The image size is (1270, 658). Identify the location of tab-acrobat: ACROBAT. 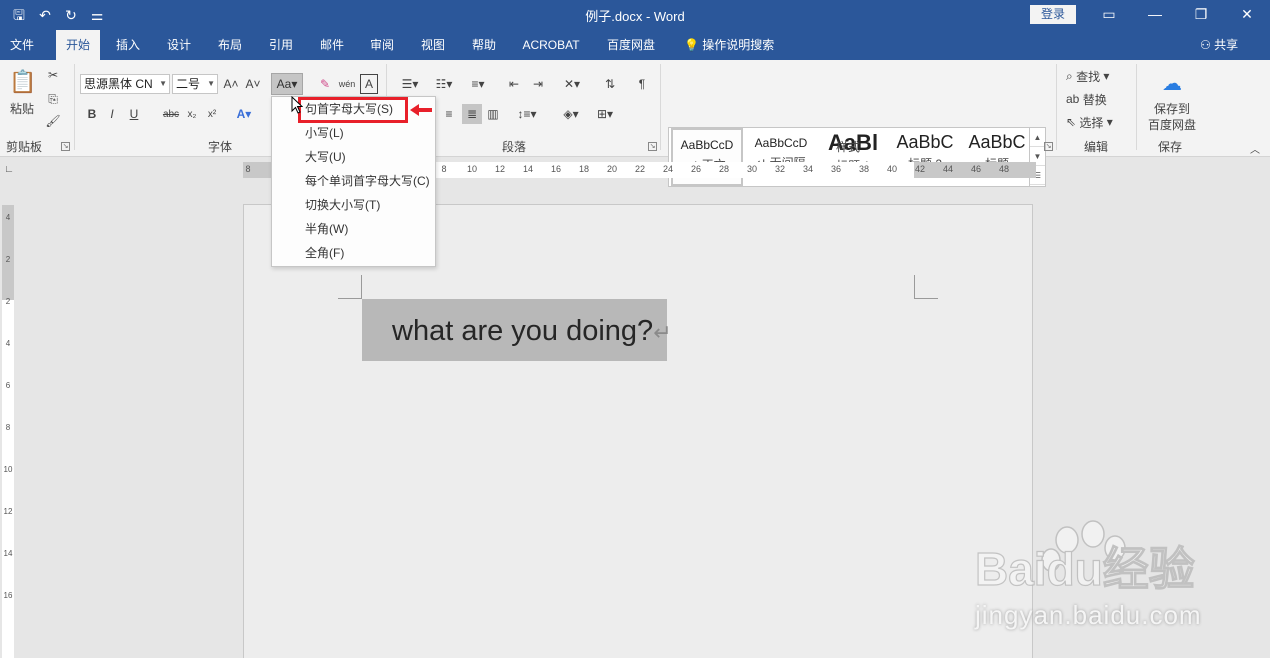
(551, 45).